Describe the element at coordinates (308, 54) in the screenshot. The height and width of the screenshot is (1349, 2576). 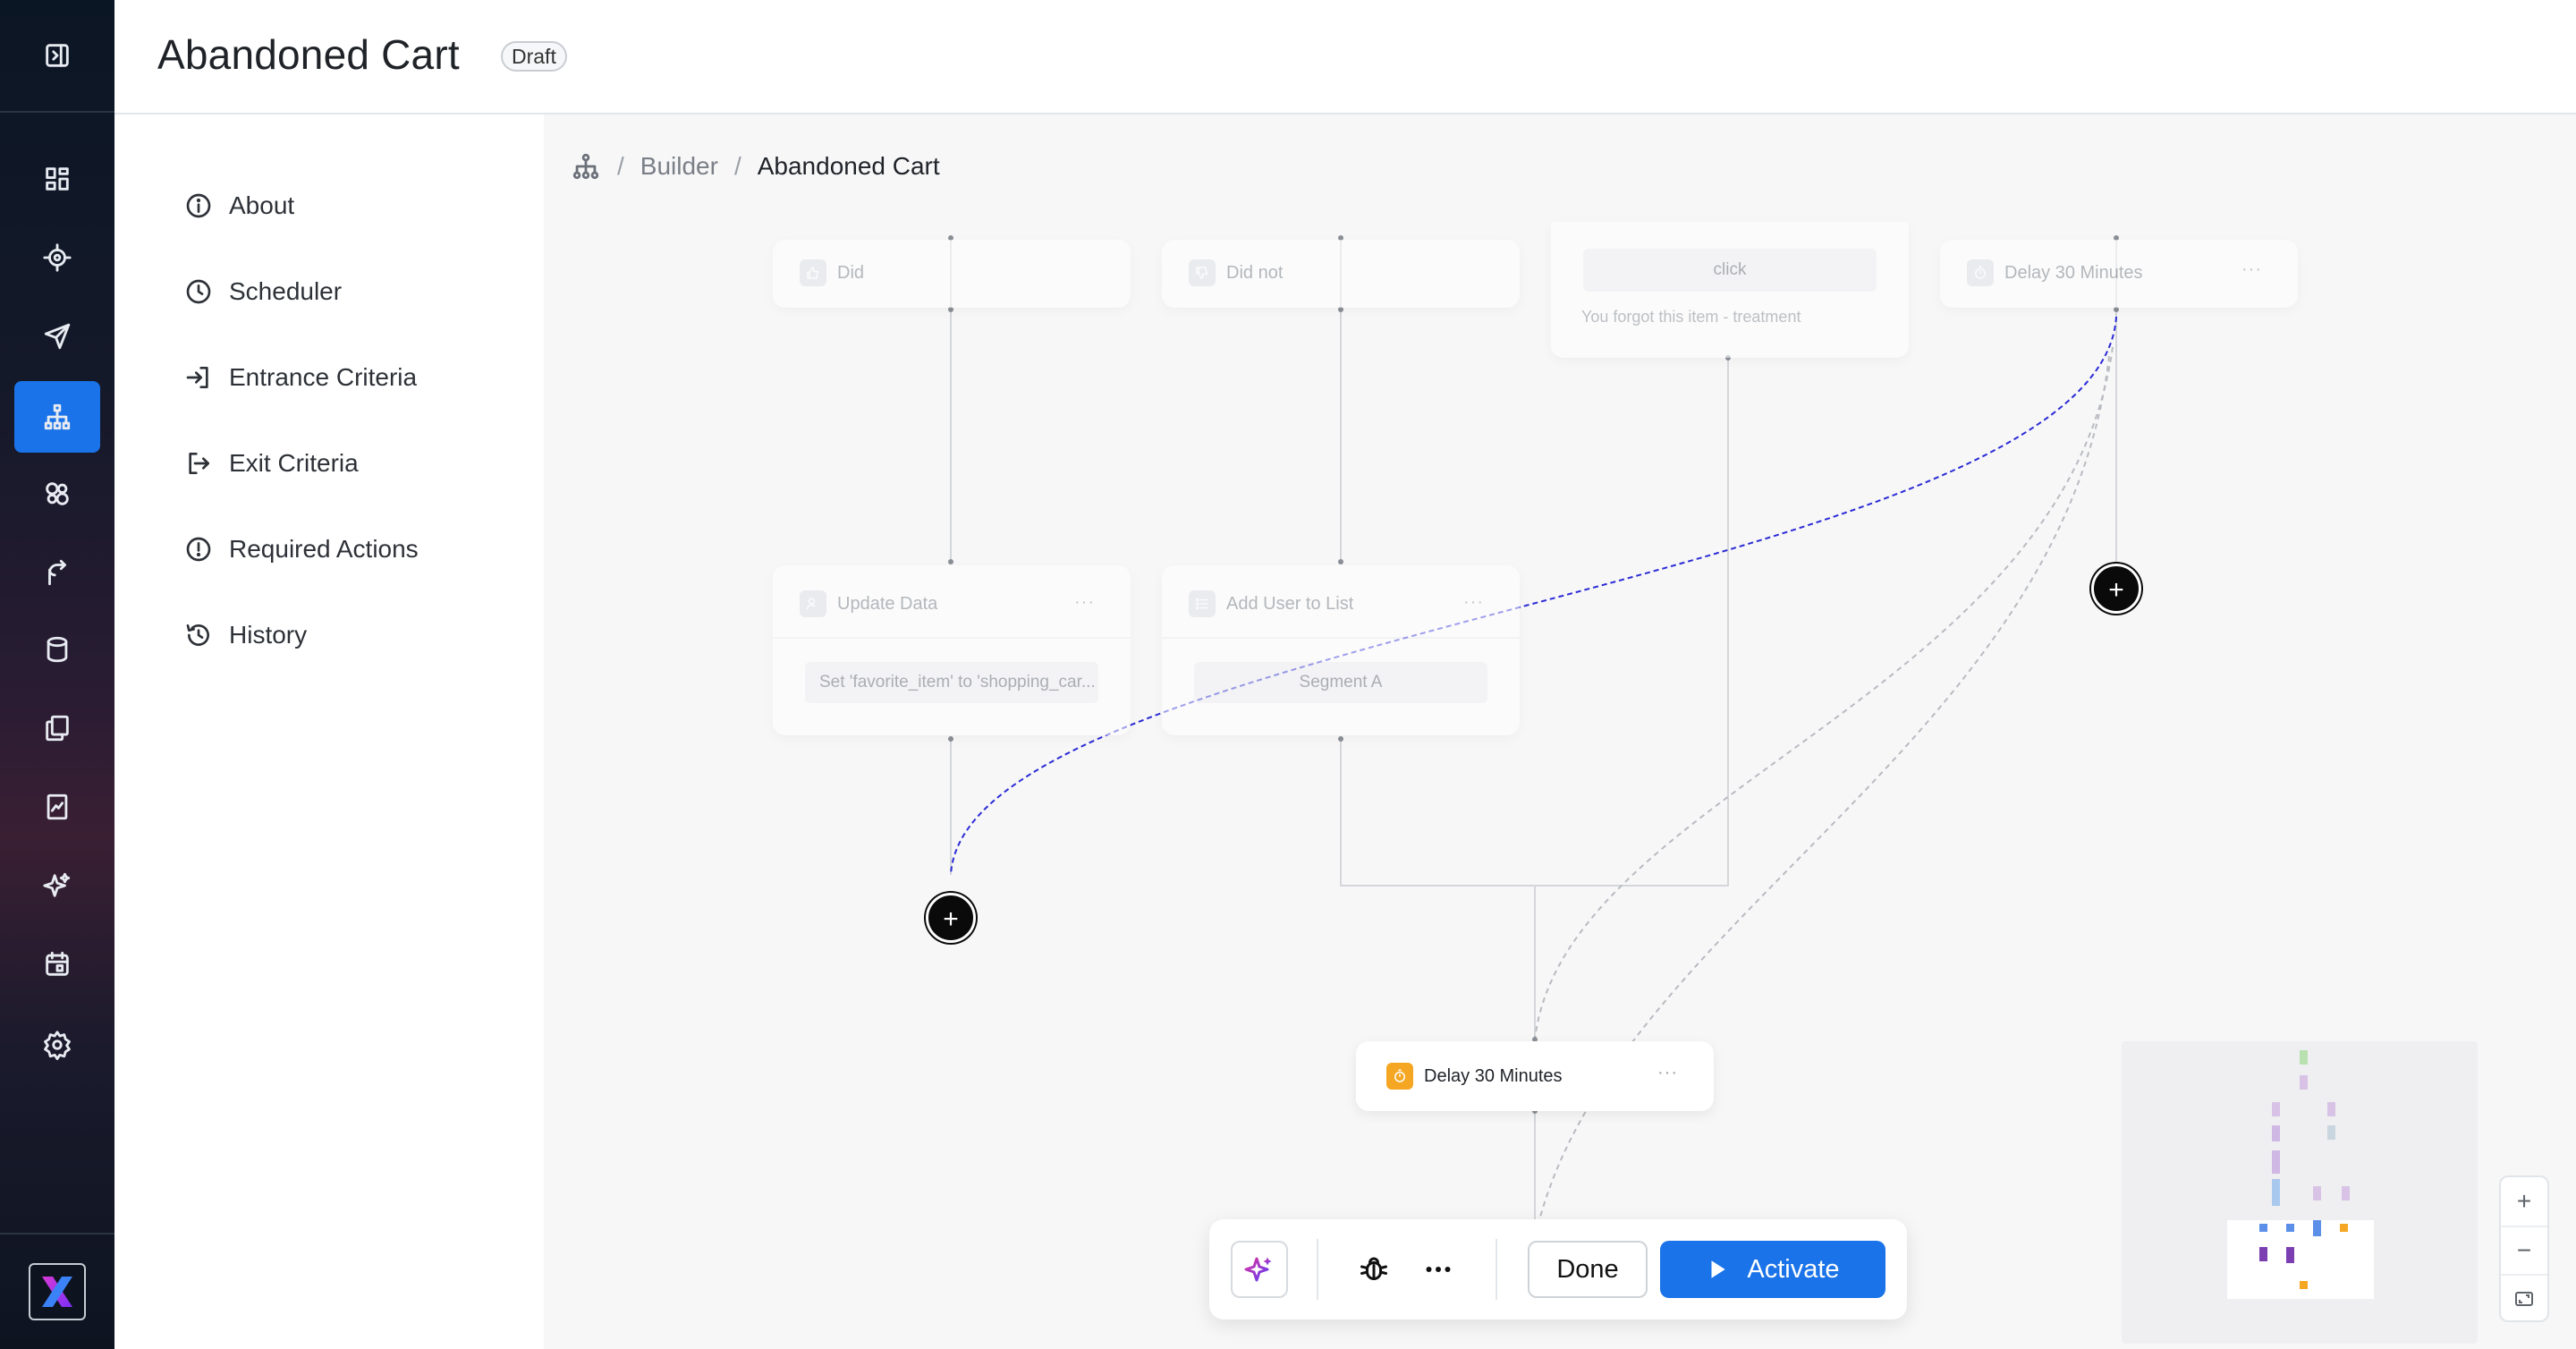
I see `page-title: Abandoned Cart` at that location.